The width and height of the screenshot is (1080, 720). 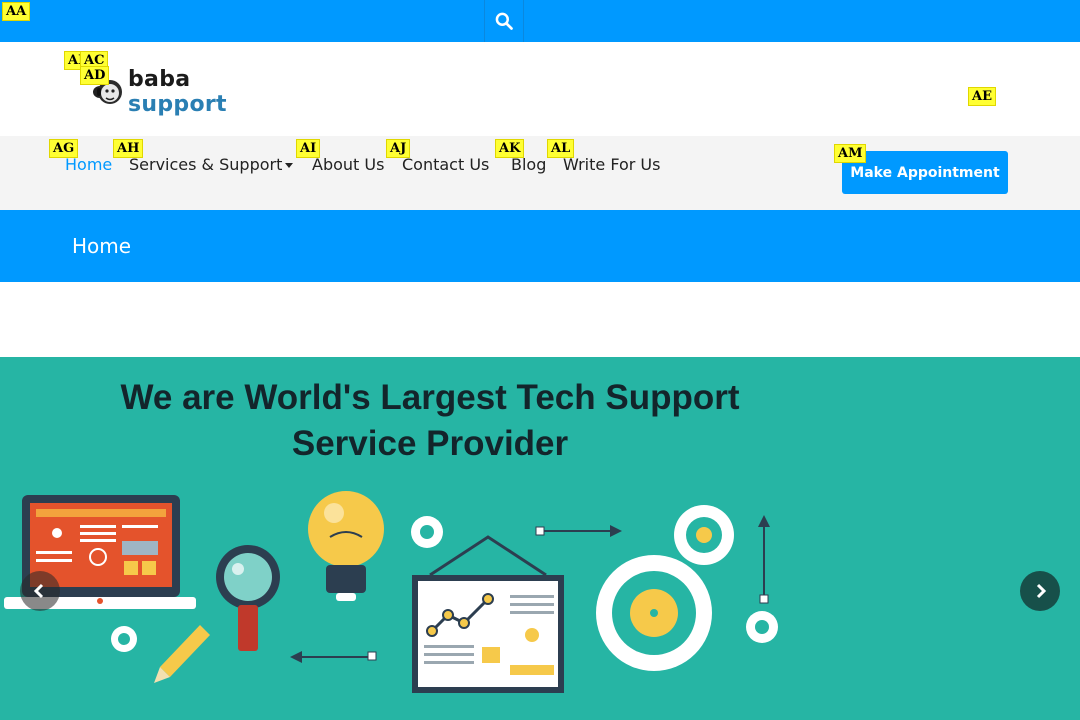 What do you see at coordinates (308, 148) in the screenshot?
I see `mark-label-ai: AI` at bounding box center [308, 148].